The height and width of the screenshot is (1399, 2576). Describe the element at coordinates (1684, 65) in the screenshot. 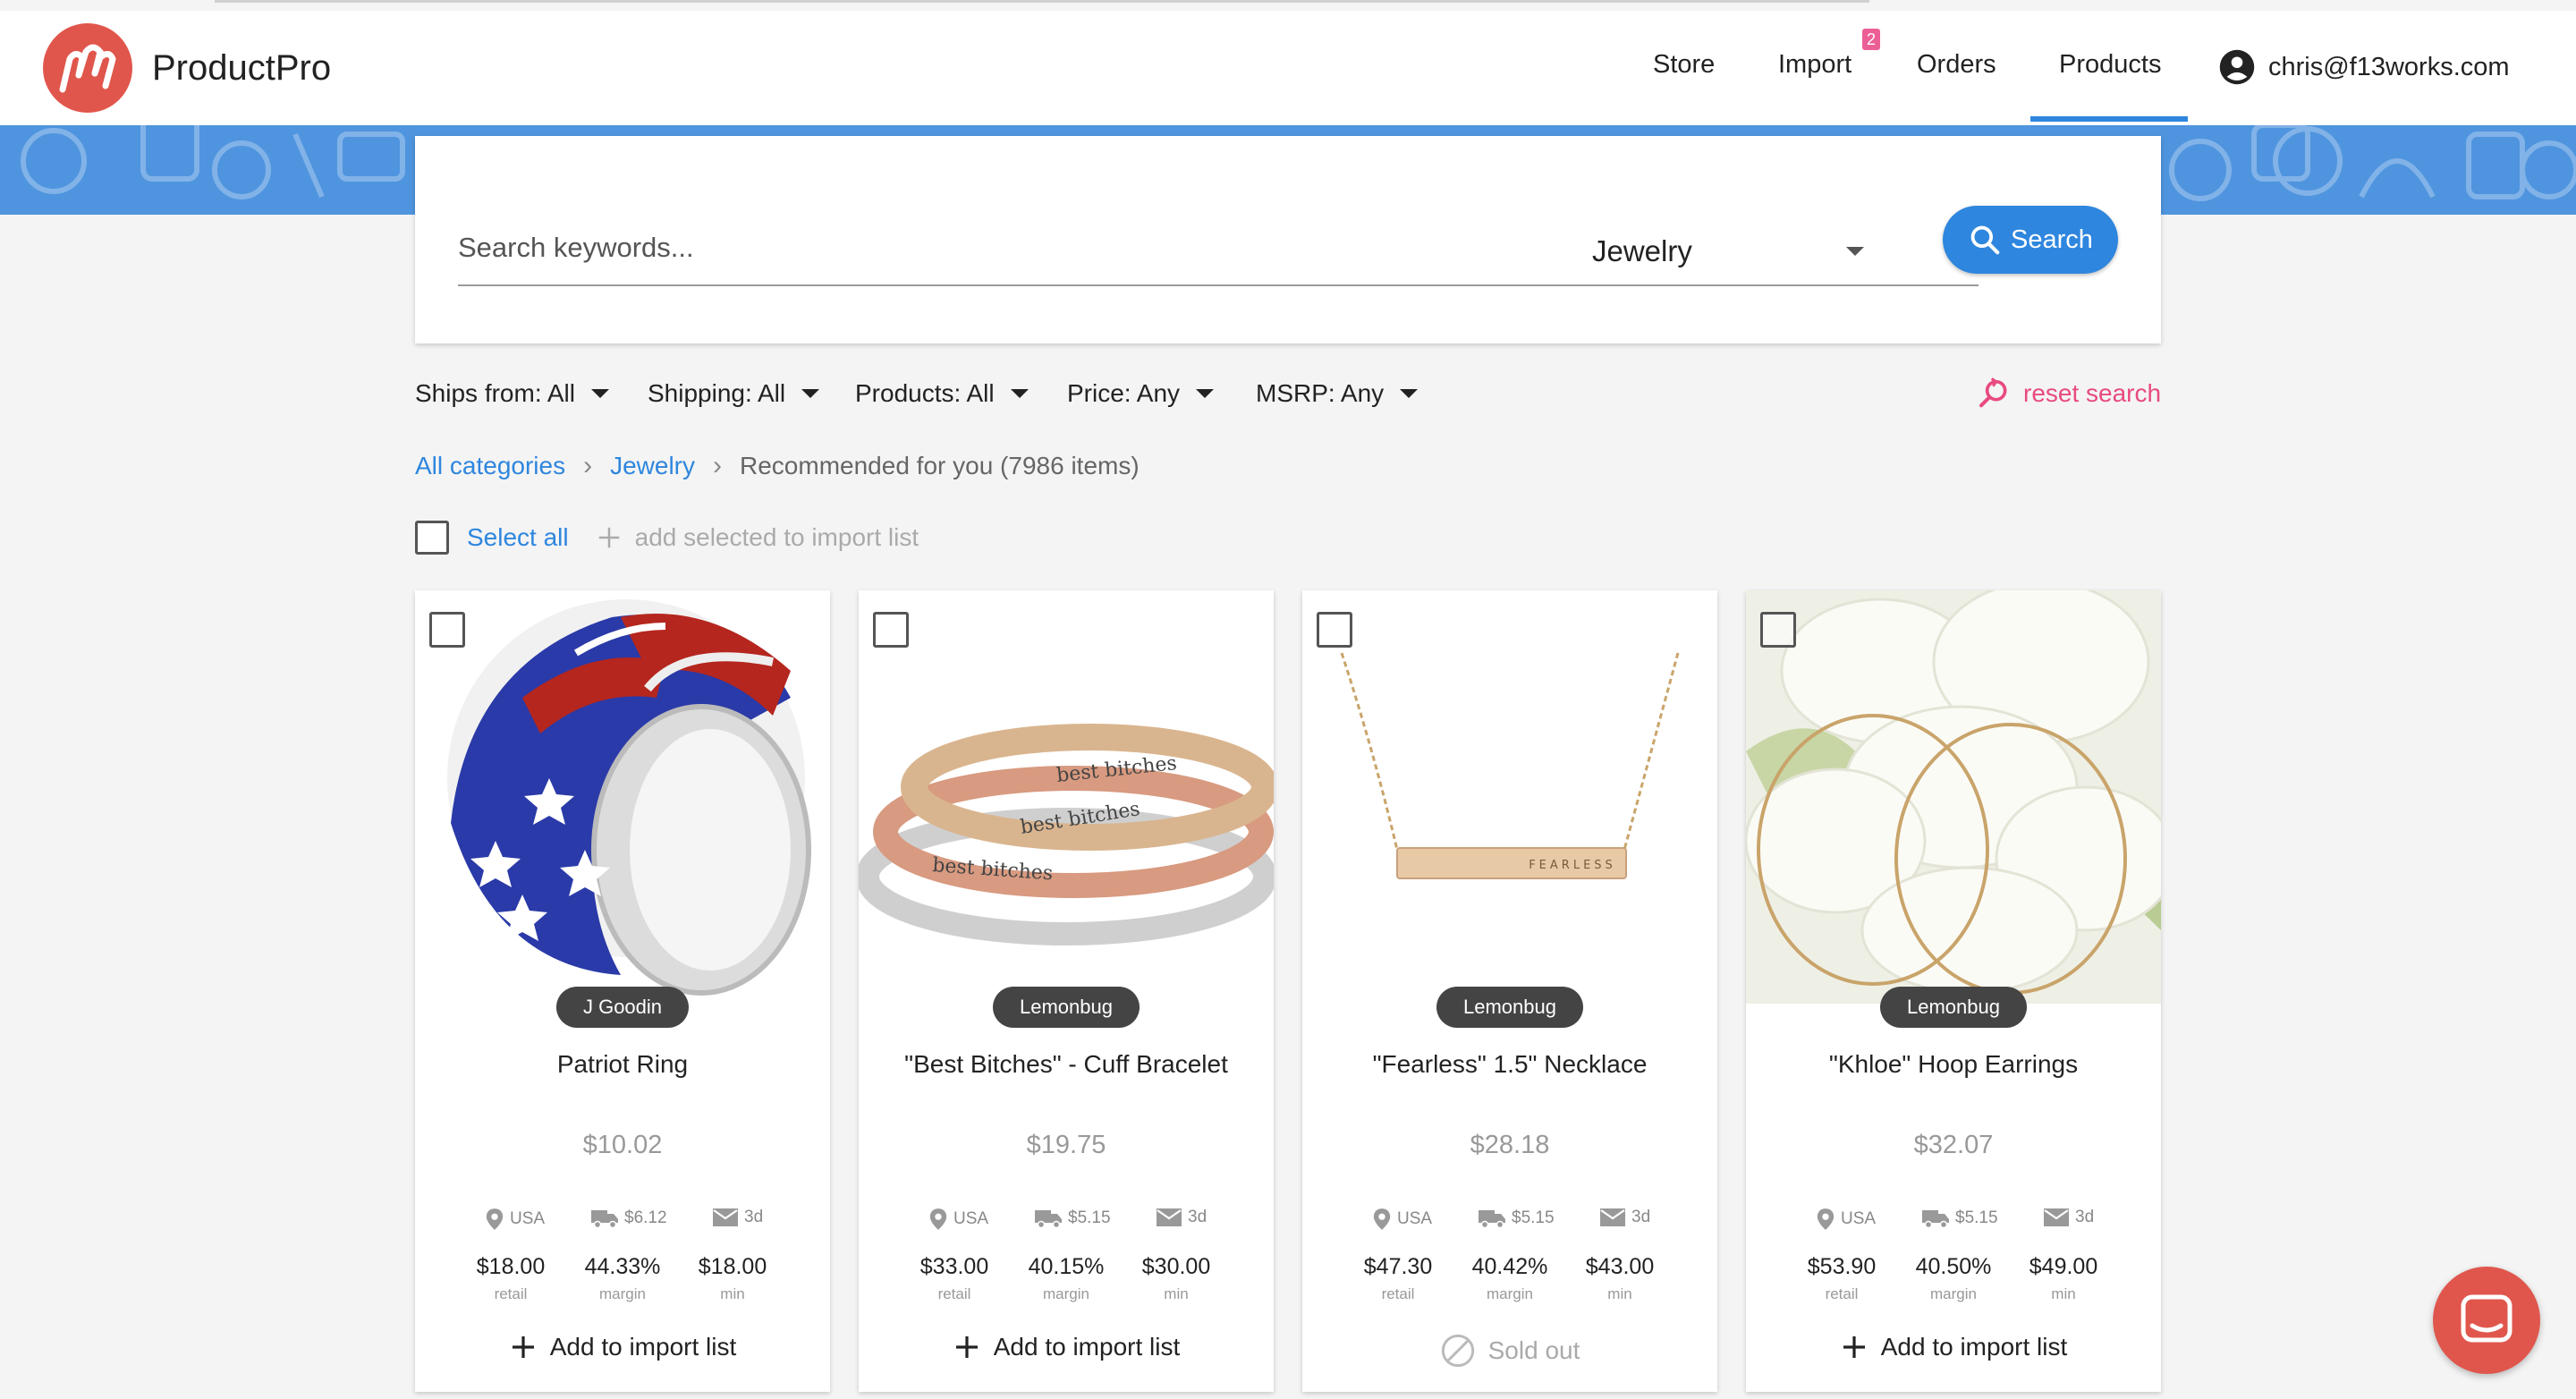

I see `nav-store: Store` at that location.